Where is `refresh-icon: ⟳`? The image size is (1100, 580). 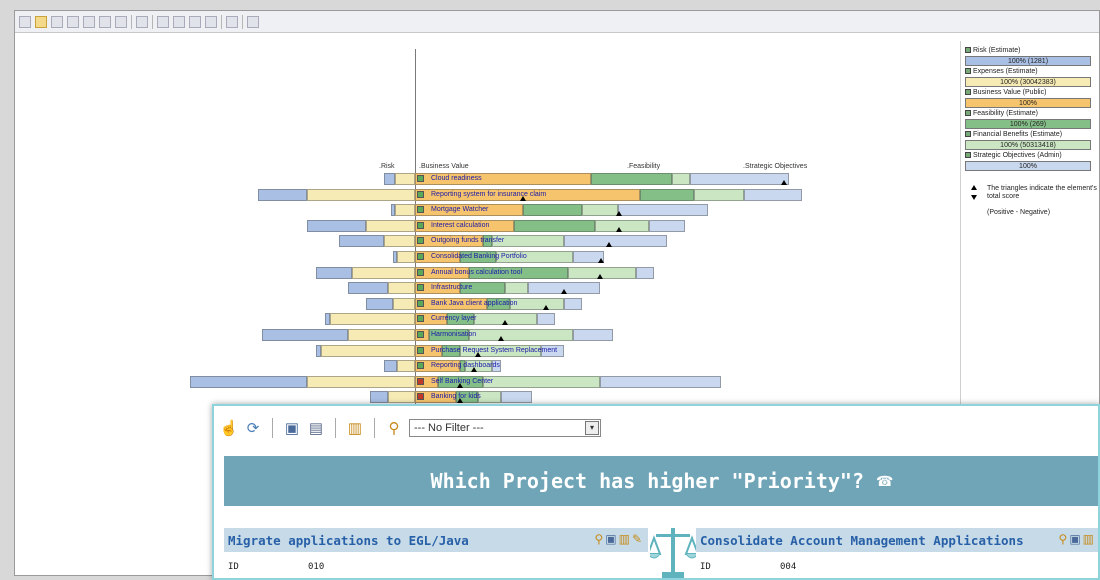
refresh-icon: ⟳ is located at coordinates (253, 428).